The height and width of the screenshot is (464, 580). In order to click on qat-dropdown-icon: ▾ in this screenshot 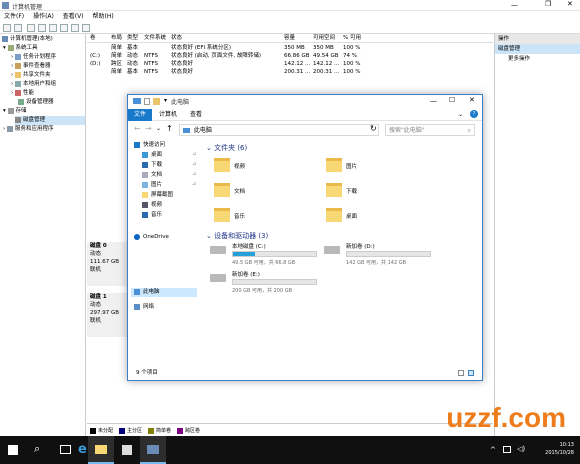, I will do `click(165, 100)`.